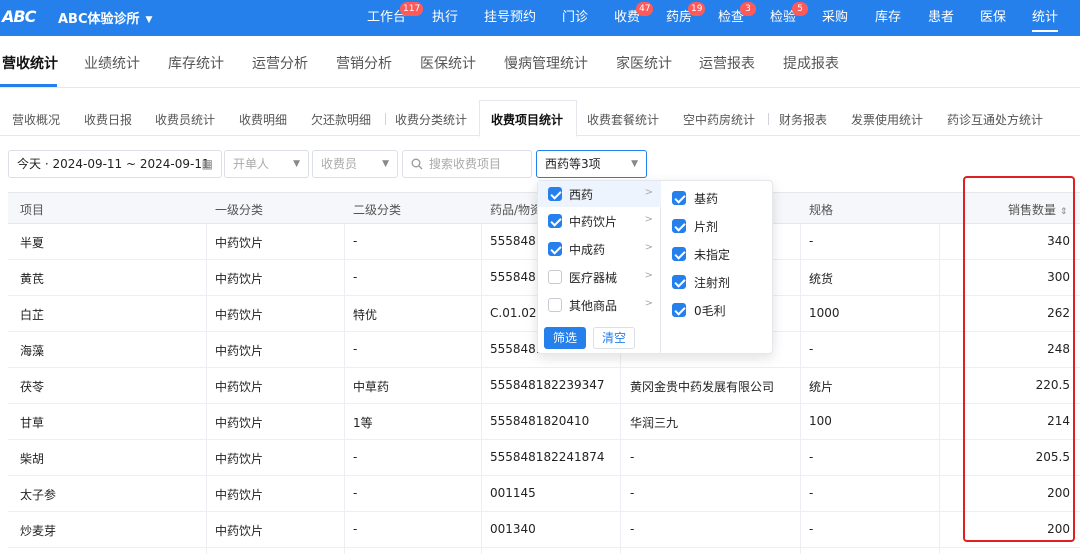 The height and width of the screenshot is (554, 1080). What do you see at coordinates (363, 423) in the screenshot?
I see `cell-level2: 1等` at bounding box center [363, 423].